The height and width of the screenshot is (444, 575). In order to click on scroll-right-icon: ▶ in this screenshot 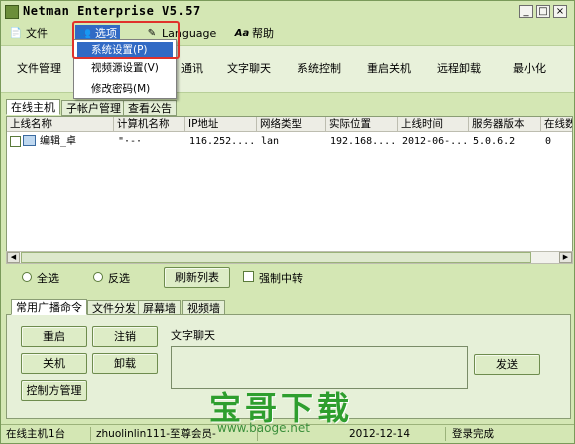, I will do `click(565, 257)`.